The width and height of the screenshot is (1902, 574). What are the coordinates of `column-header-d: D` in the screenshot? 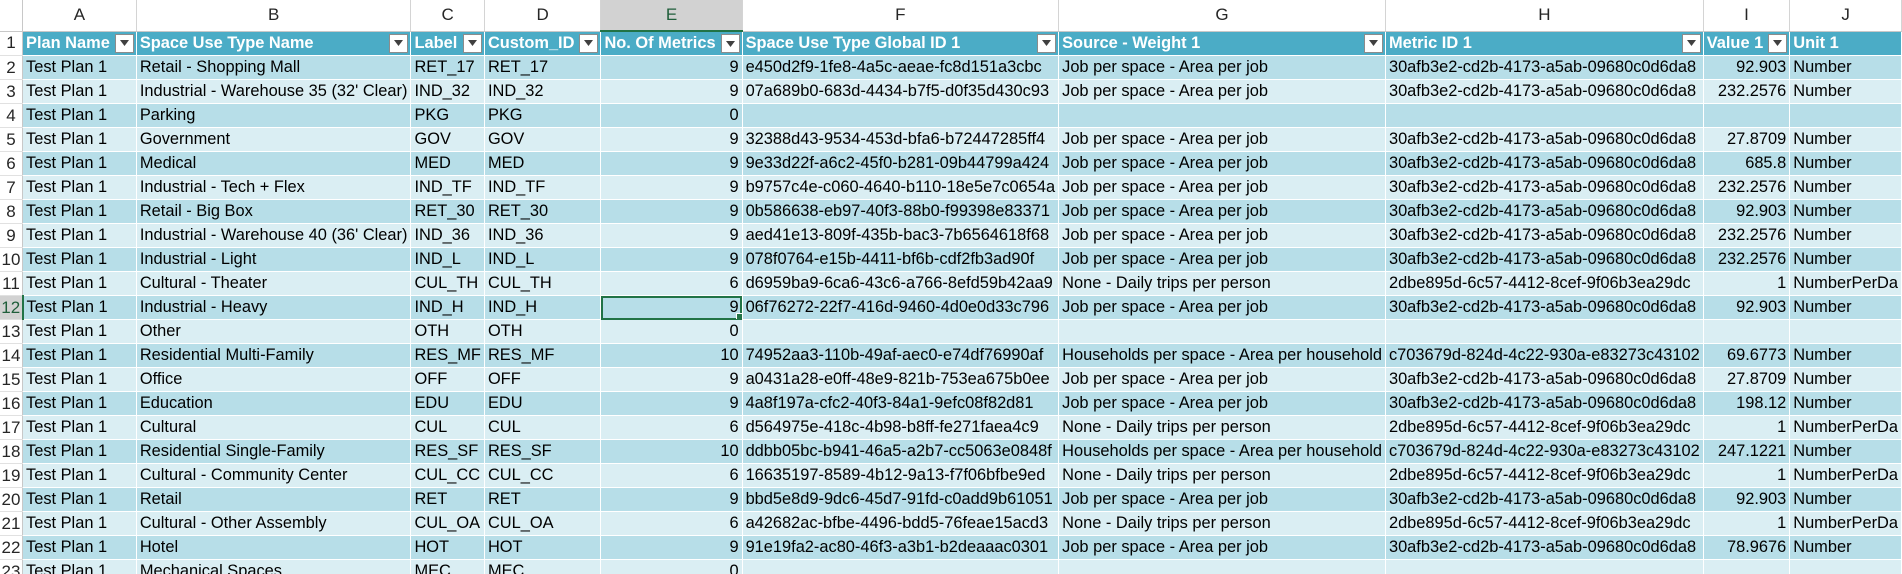 It's located at (543, 16).